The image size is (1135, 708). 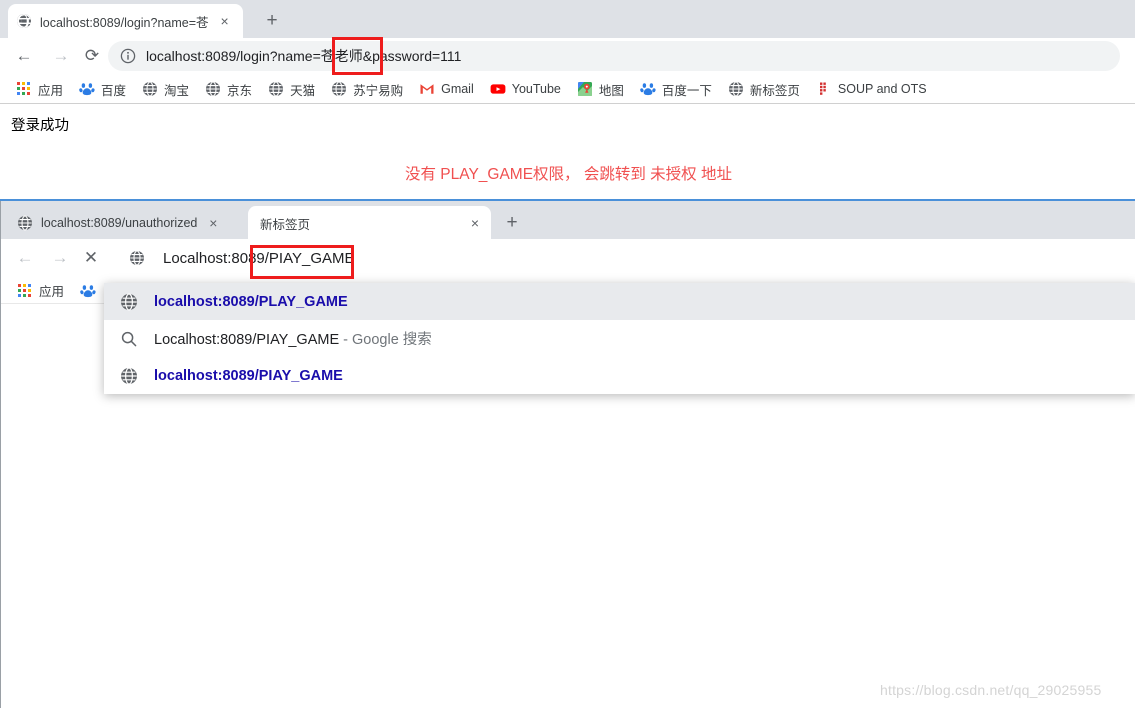 I want to click on window1-tabstrip: localhost:8089/login?name=苍 × +, so click(x=567, y=19).